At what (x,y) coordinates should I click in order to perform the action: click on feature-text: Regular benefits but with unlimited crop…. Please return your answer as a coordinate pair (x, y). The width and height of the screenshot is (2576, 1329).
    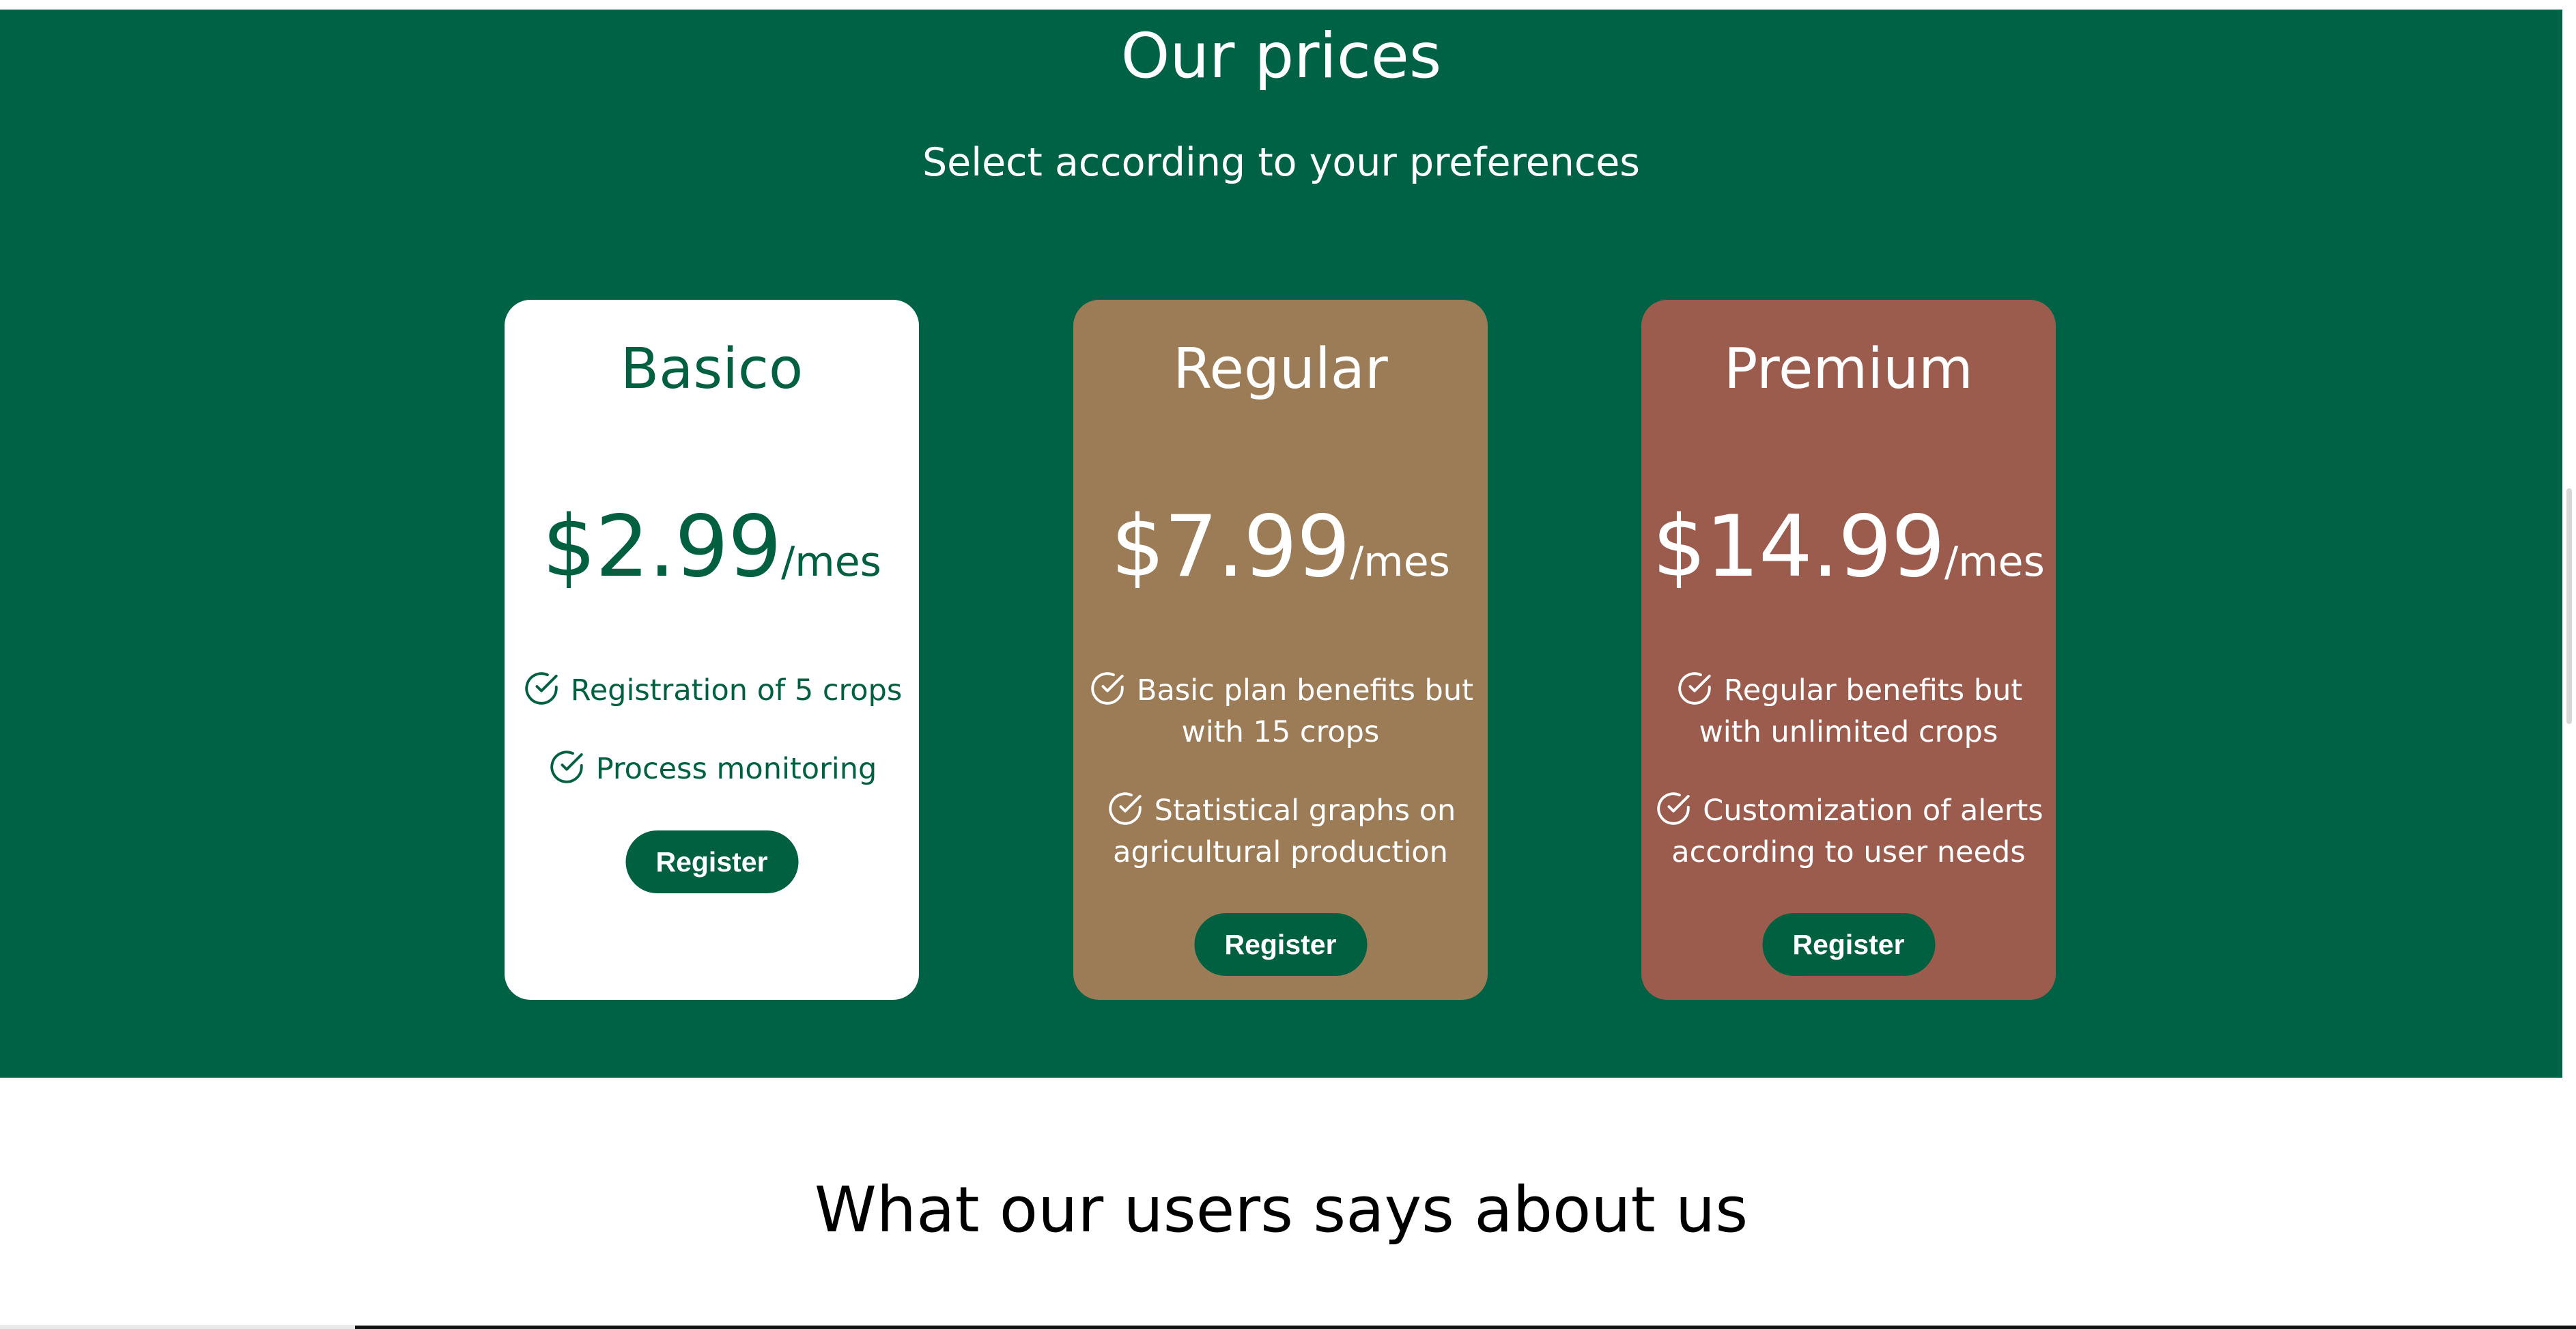
    Looking at the image, I should click on (1861, 711).